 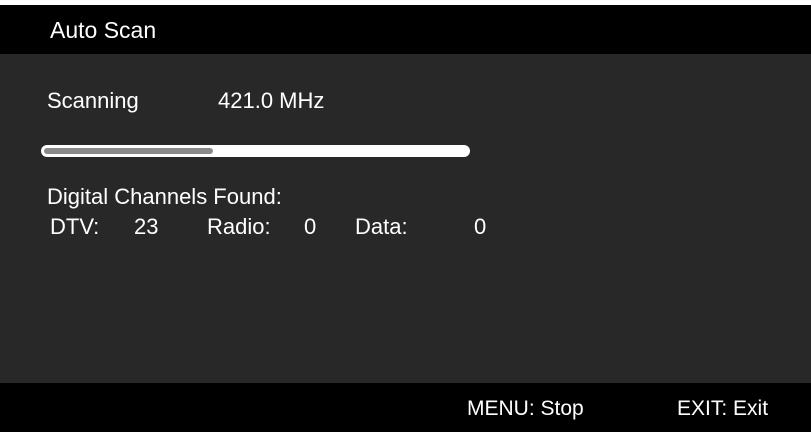 I want to click on title-bar: Auto Scan, so click(x=405, y=29).